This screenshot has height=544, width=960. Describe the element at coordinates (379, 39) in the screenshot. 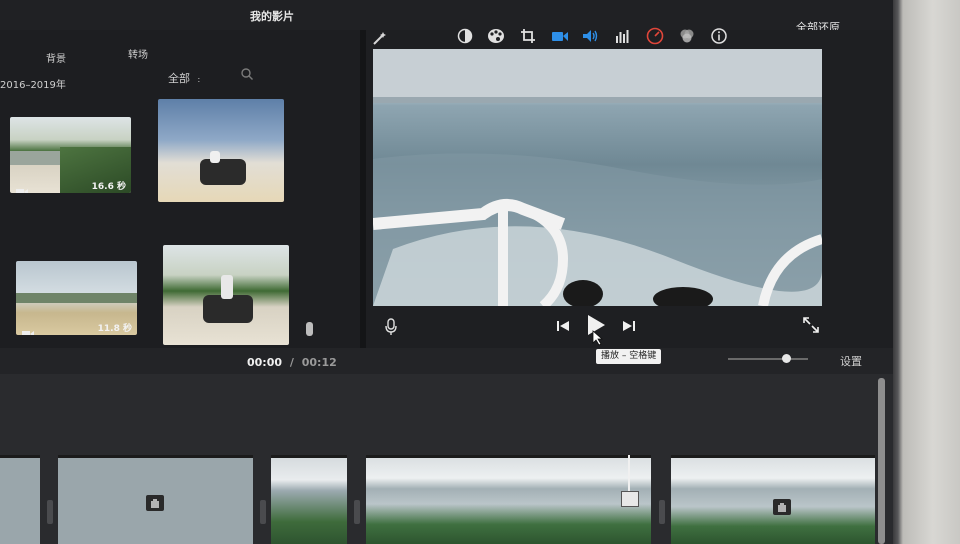

I see `magic-wand-icon` at that location.